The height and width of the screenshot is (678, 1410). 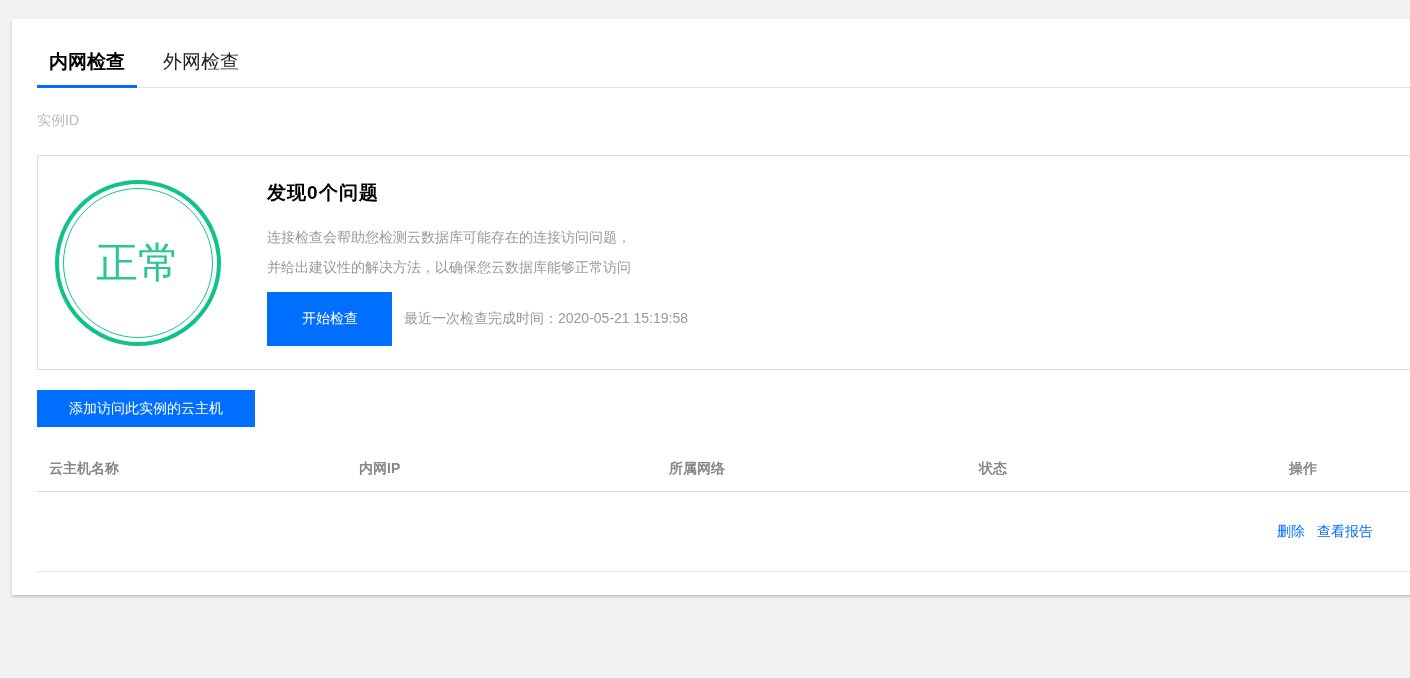 What do you see at coordinates (201, 66) in the screenshot?
I see `tab: 外网检查` at bounding box center [201, 66].